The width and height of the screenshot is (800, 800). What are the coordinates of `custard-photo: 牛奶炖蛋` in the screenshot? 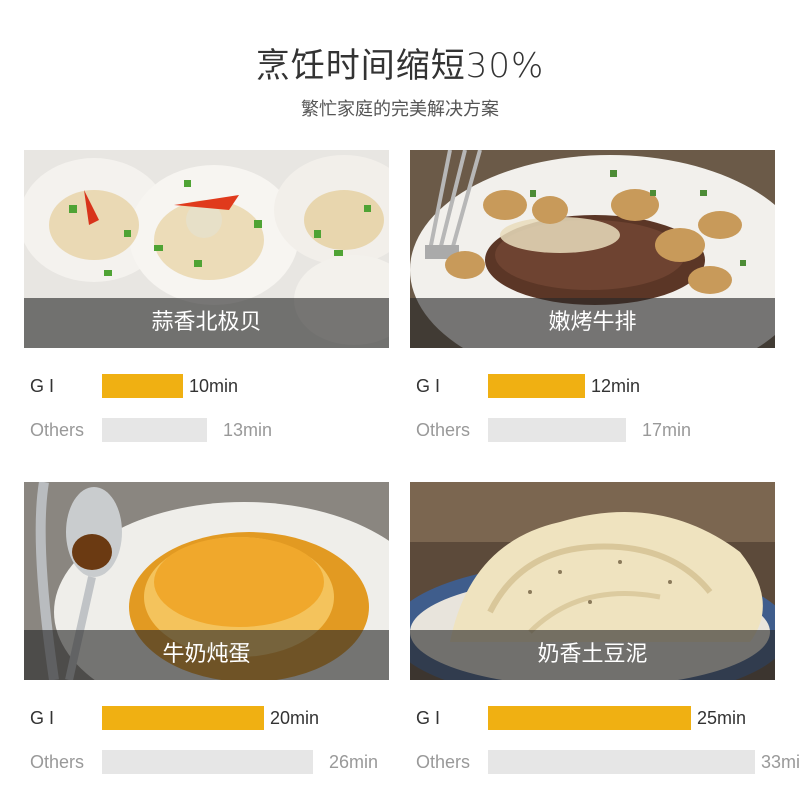 It's located at (206, 581).